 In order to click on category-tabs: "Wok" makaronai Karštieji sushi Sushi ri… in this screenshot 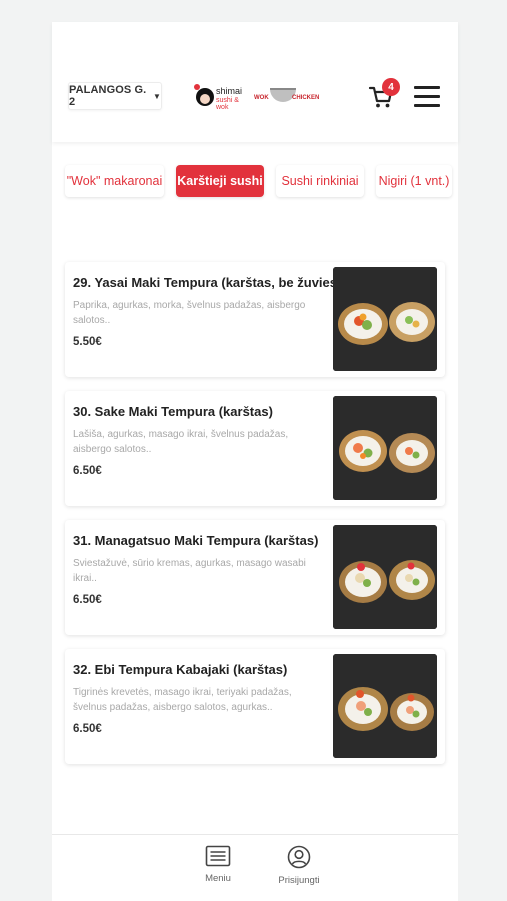, I will do `click(255, 182)`.